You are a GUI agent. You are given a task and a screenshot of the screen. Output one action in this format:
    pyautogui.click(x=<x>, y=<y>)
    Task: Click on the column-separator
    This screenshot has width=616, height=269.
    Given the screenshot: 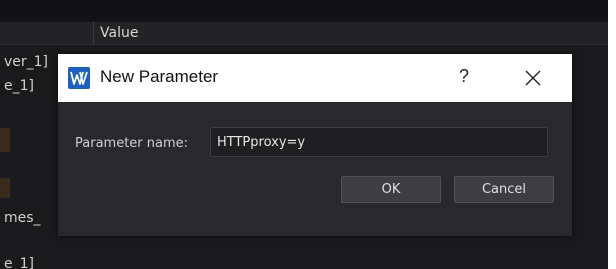 What is the action you would take?
    pyautogui.click(x=93, y=33)
    